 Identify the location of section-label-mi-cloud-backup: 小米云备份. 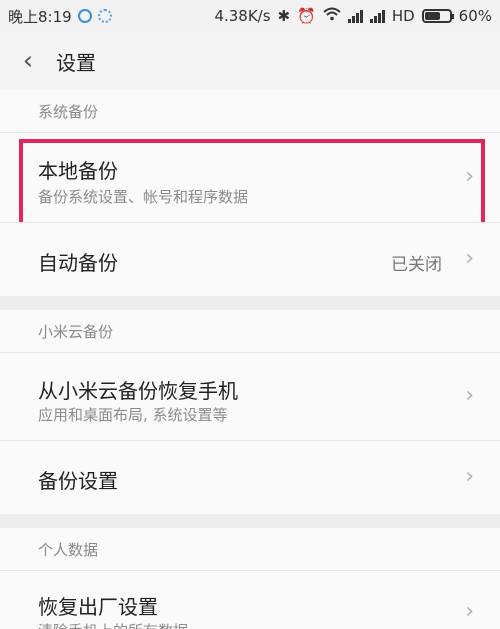
(250, 331).